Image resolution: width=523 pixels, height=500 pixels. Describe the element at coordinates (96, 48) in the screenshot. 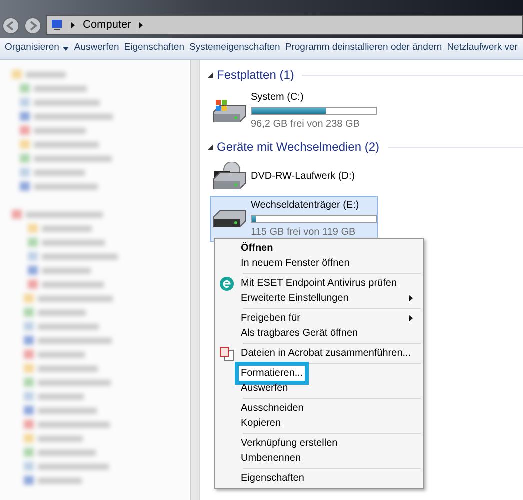

I see `toolbar-button: Auswerfen` at that location.